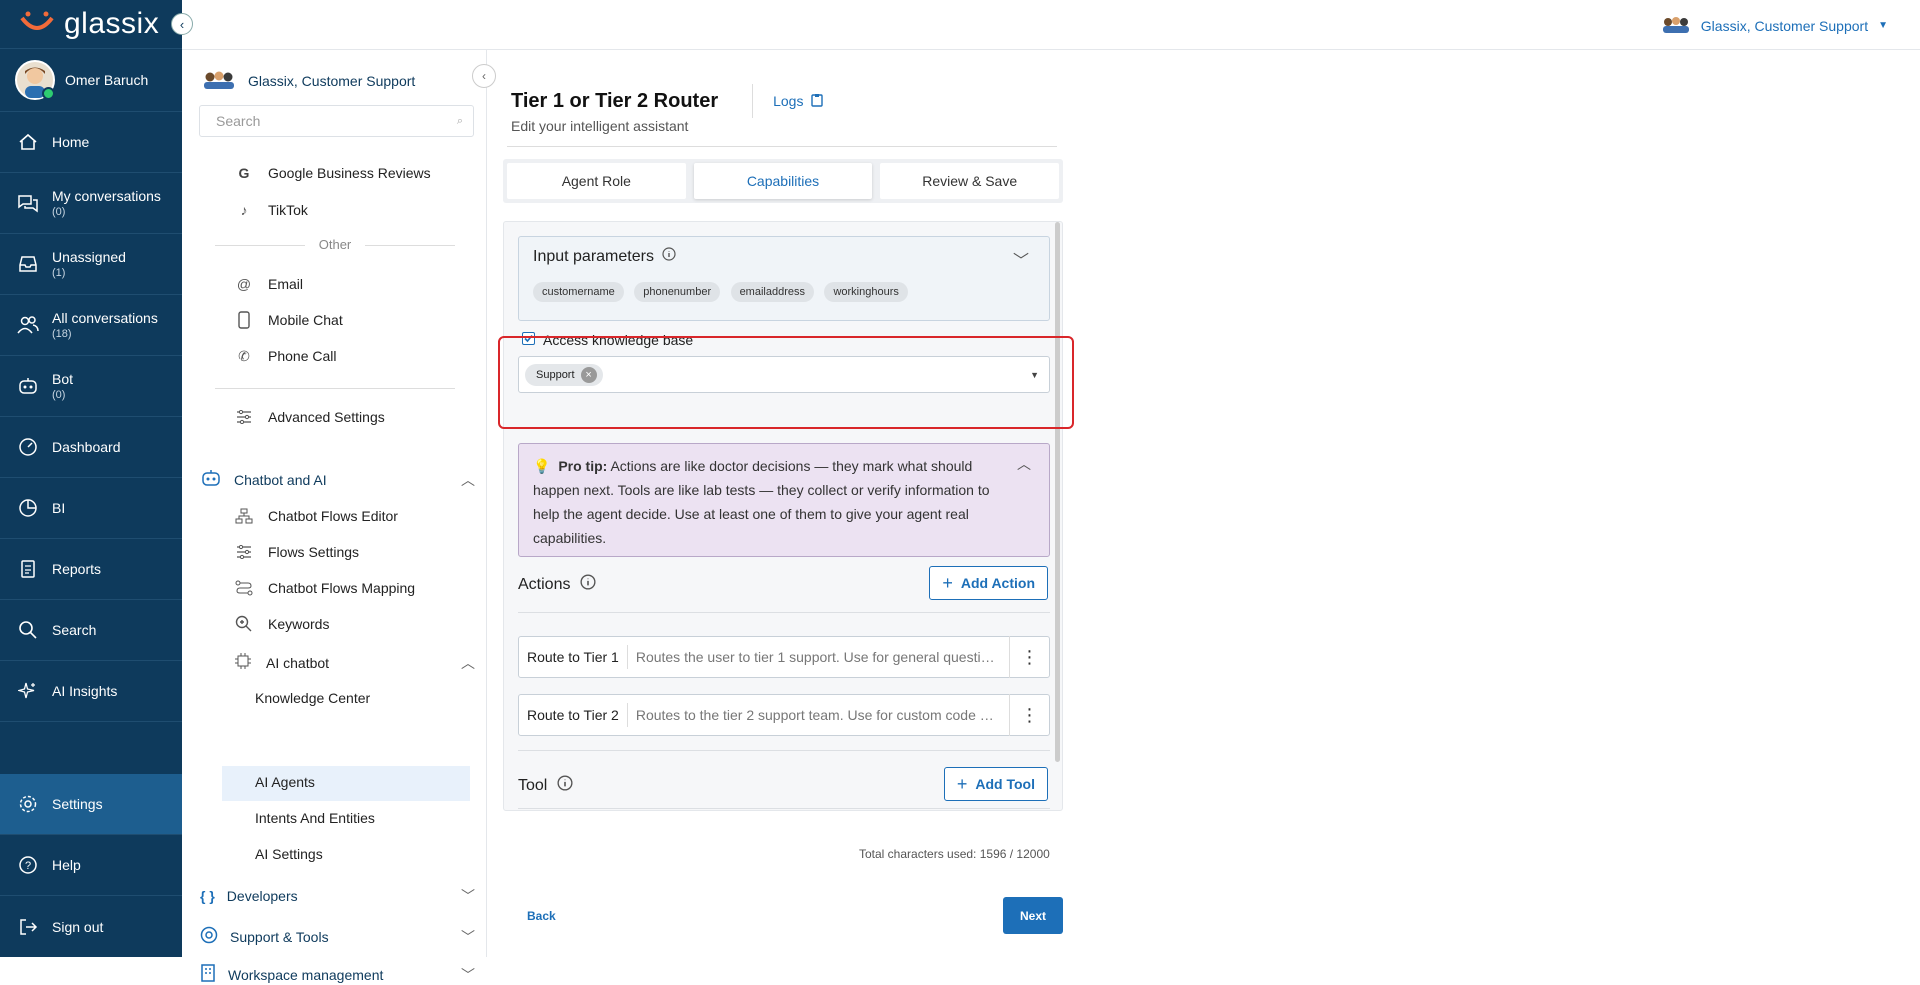 The height and width of the screenshot is (985, 1920). I want to click on sidebar-item-keywords: Keywords, so click(281, 624).